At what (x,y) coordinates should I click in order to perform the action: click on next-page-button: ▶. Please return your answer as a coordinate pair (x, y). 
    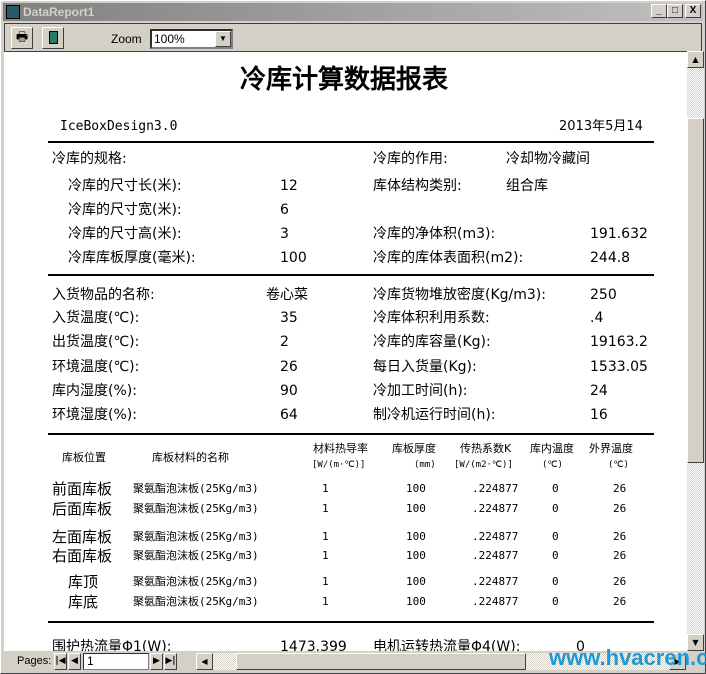
    Looking at the image, I should click on (156, 661).